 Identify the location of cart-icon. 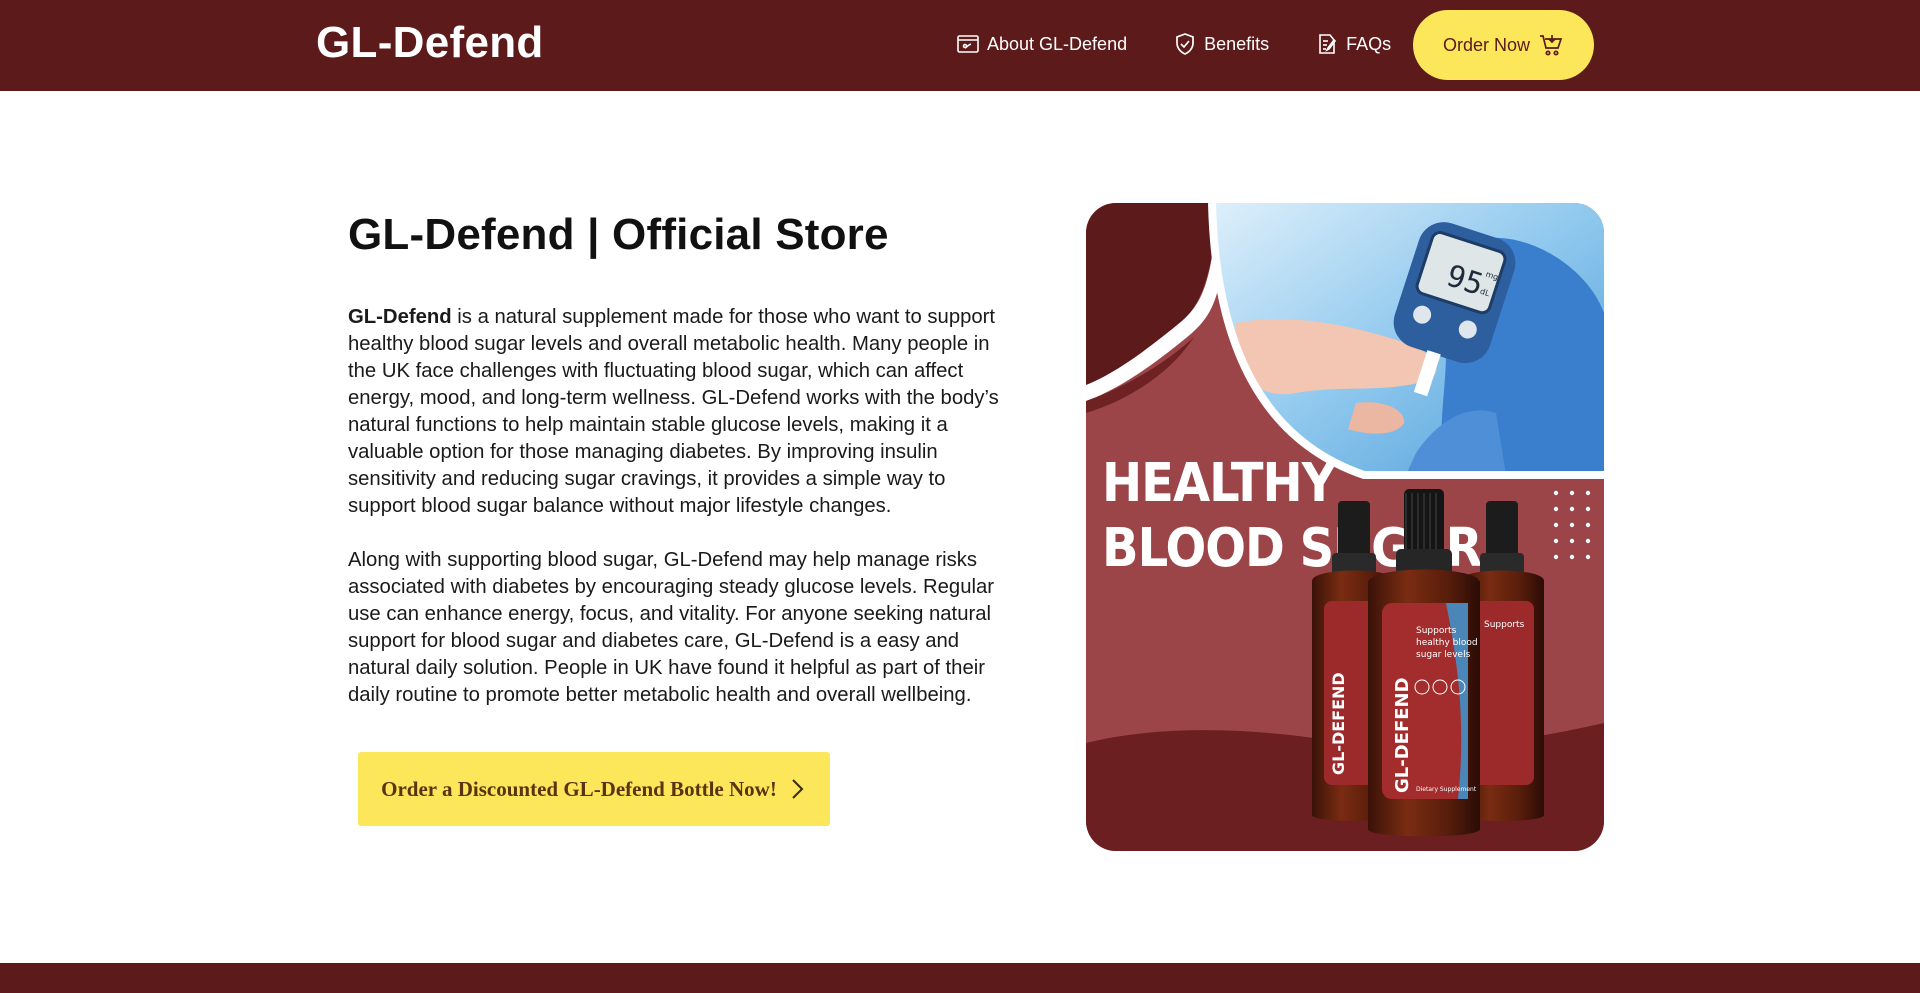
(1551, 45).